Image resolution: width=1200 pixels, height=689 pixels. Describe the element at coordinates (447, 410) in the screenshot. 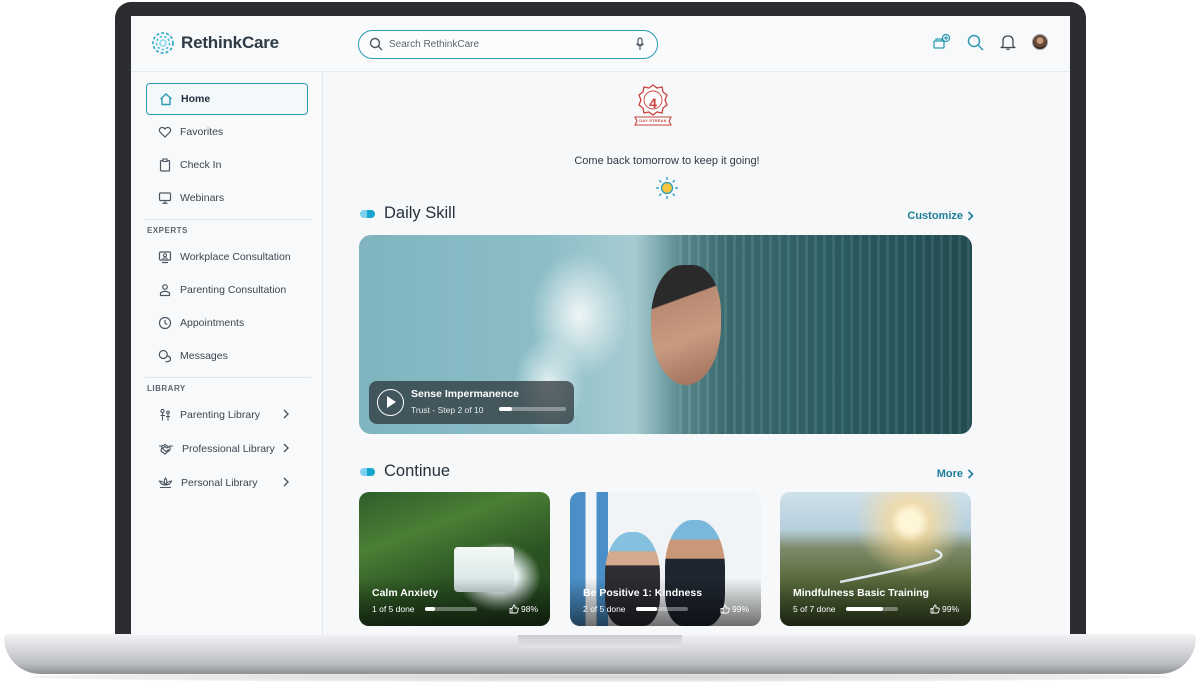

I see `hero-subtitle: Trust - Step 2 of 10` at that location.